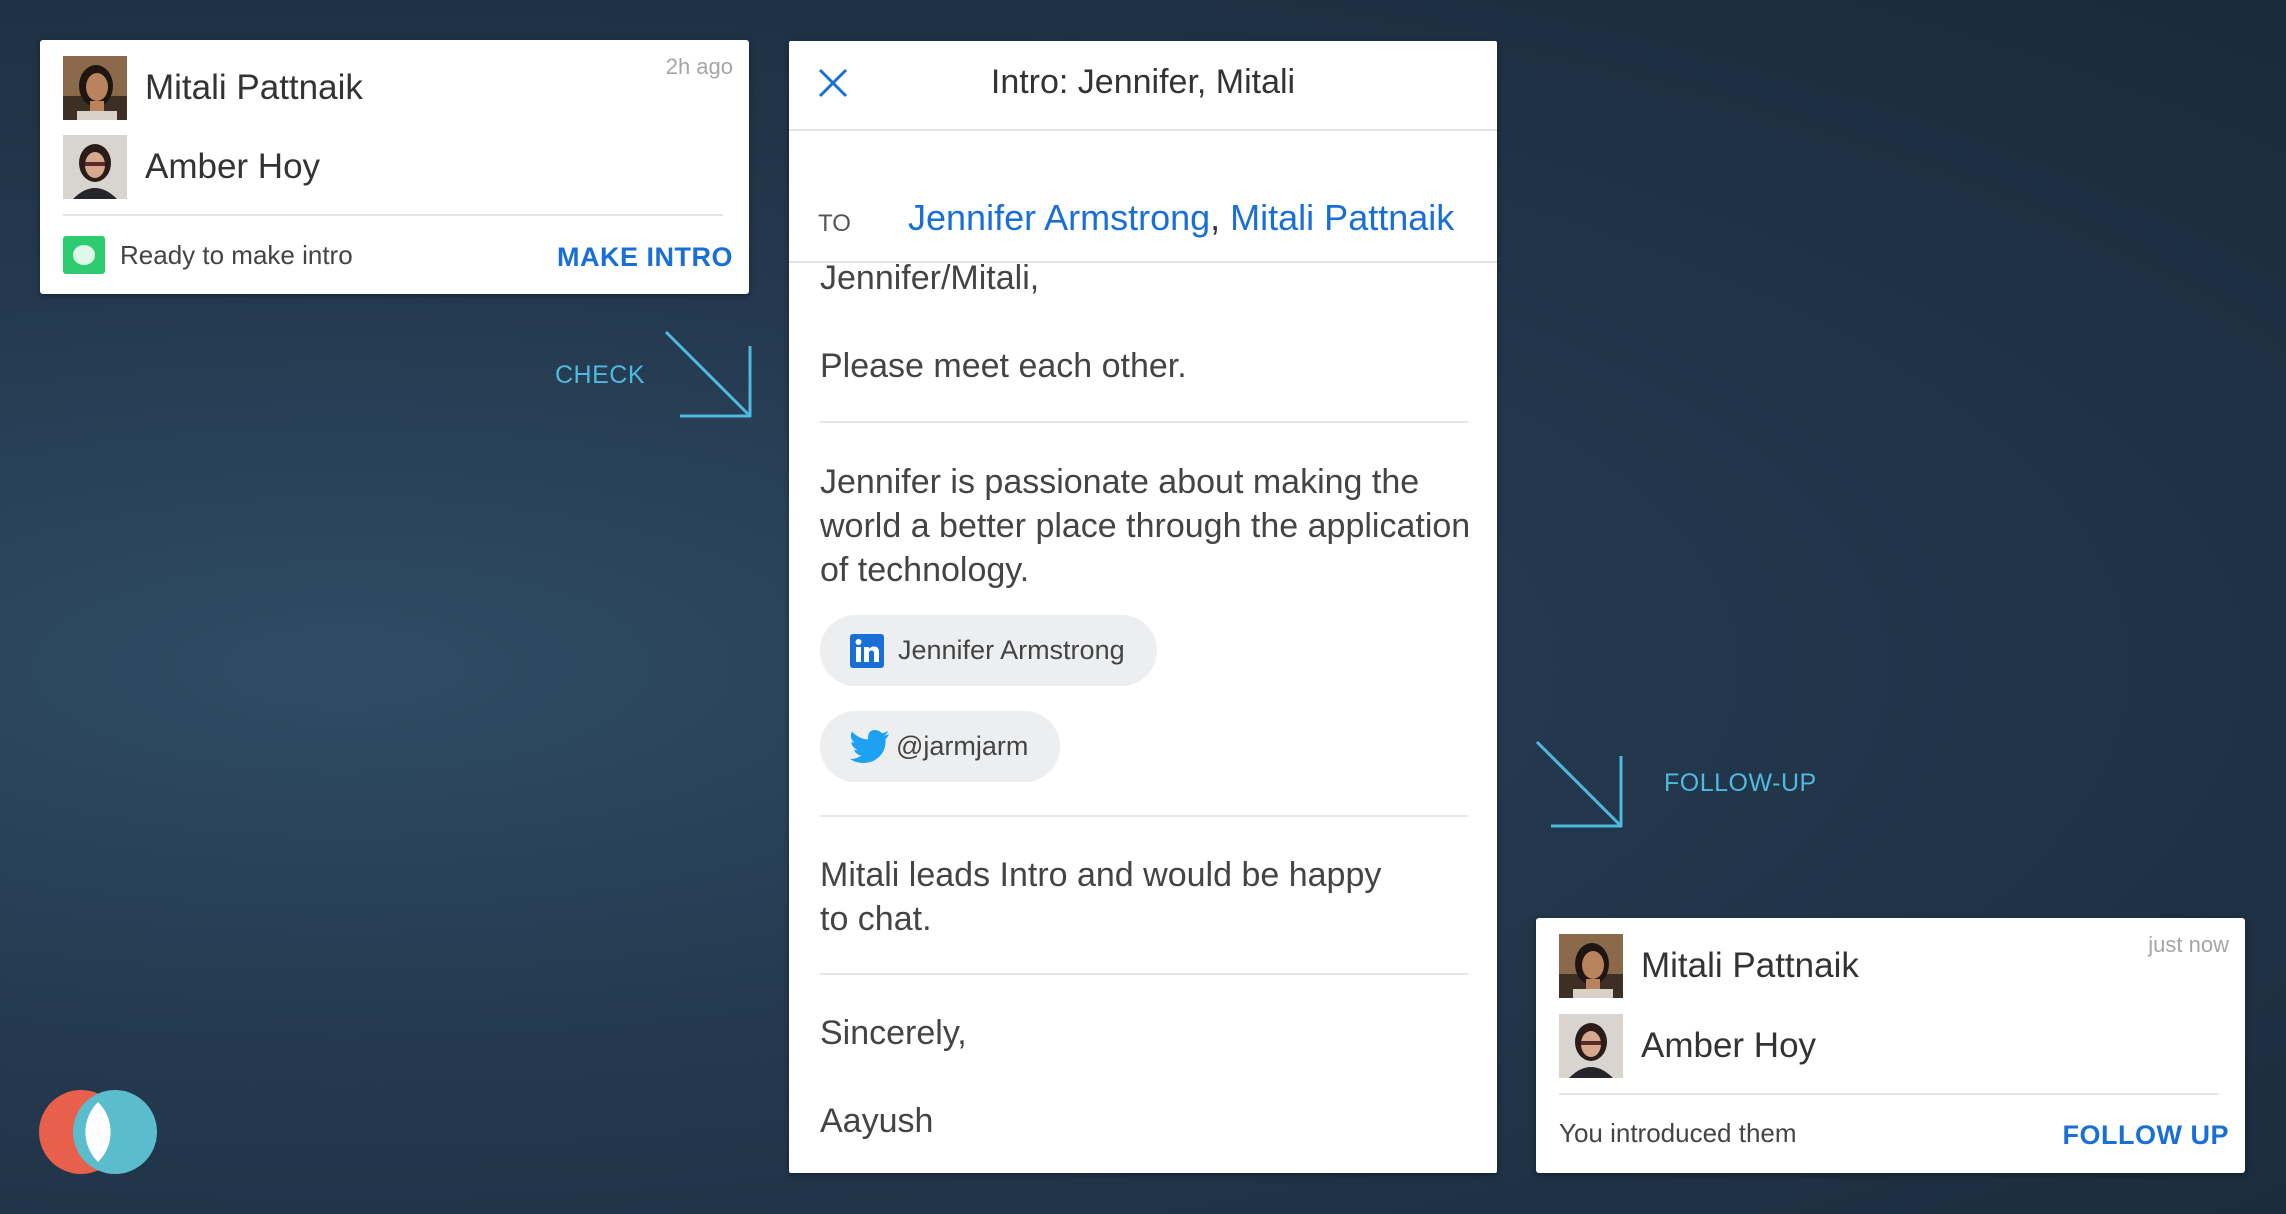  I want to click on timestamp: 2h ago, so click(699, 66).